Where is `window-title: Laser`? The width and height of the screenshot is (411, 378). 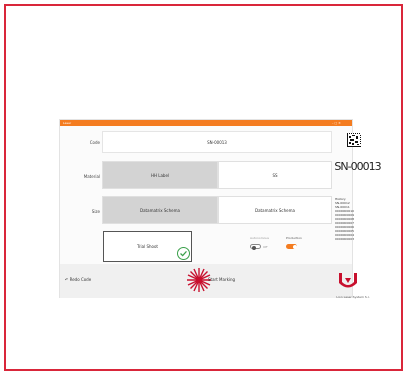 window-title: Laser is located at coordinates (67, 123).